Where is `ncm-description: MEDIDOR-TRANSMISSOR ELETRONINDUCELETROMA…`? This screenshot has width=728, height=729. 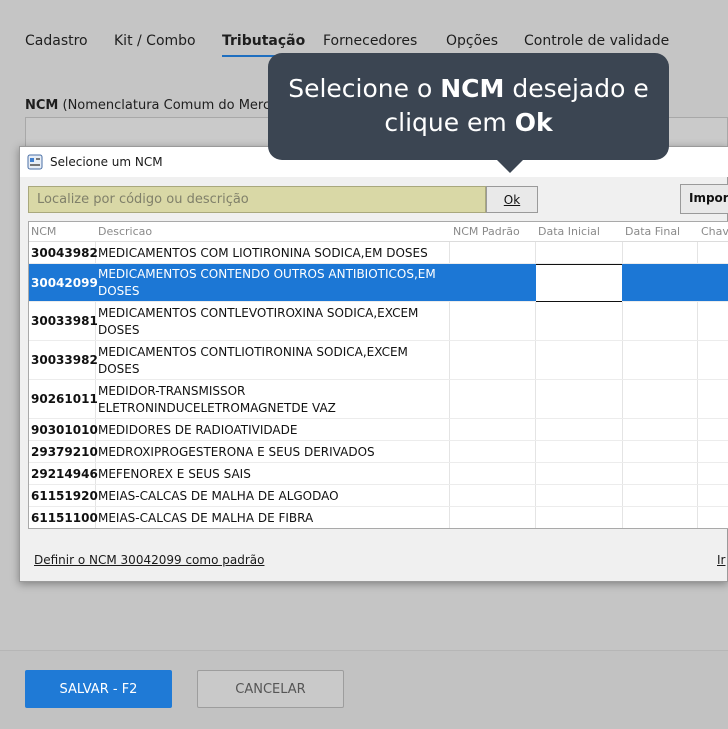 ncm-description: MEDIDOR-TRANSMISSOR ELETRONINDUCELETROMA… is located at coordinates (217, 399).